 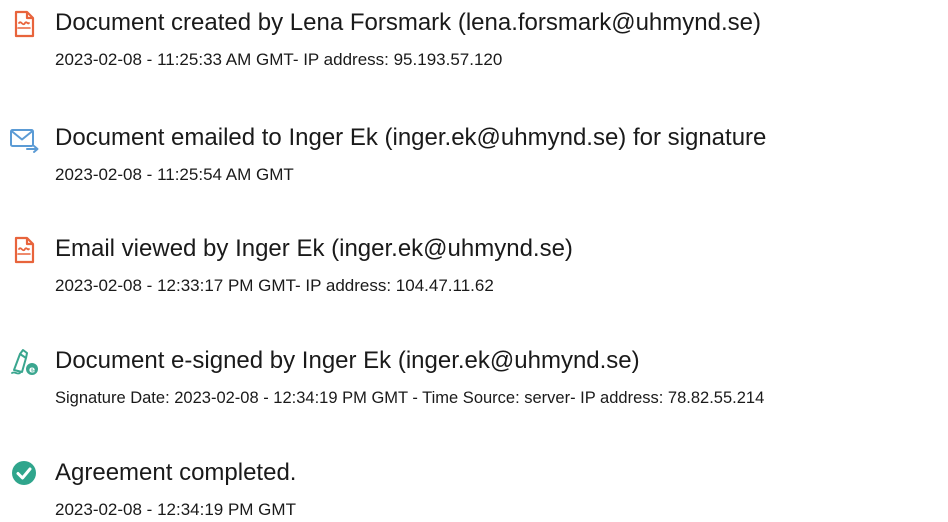 I want to click on event-detail: 2023-02-08 - 11:25:54 AM GMT, so click(x=174, y=174).